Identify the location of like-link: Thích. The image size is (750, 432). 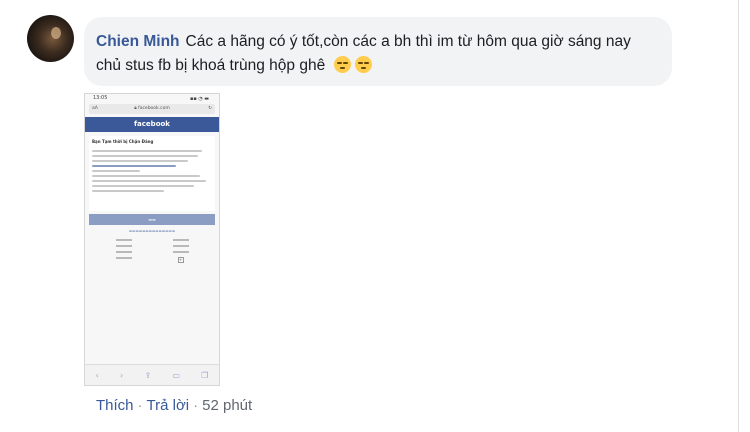
(115, 405).